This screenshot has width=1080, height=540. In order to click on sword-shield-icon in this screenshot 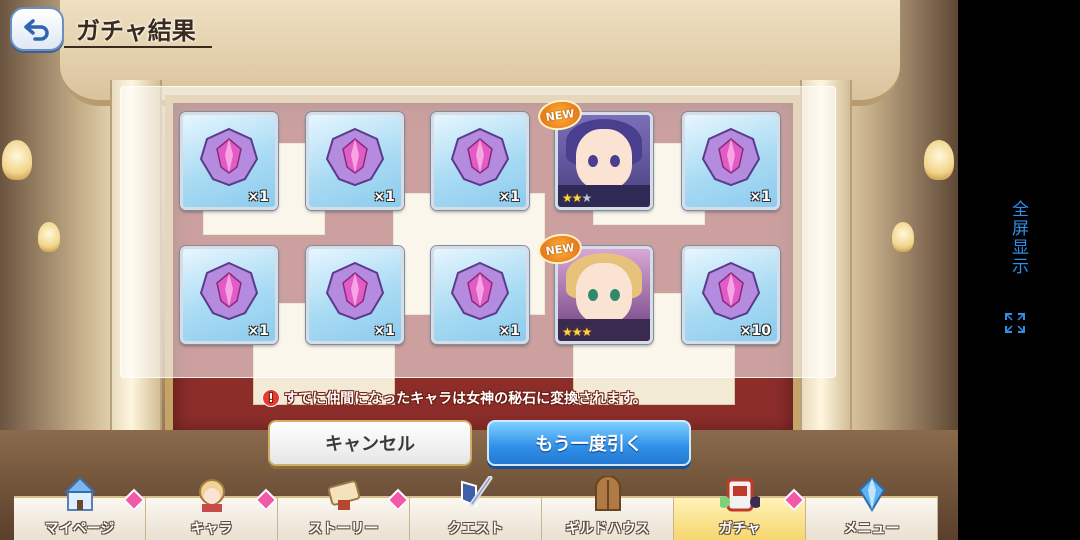, I will do `click(476, 492)`.